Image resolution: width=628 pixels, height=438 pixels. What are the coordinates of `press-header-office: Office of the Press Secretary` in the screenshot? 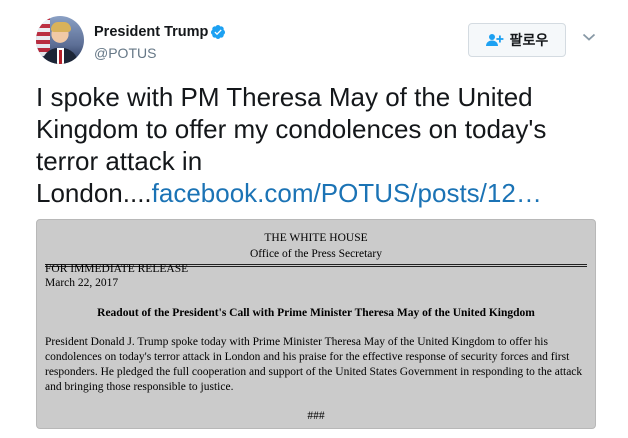 It's located at (316, 254).